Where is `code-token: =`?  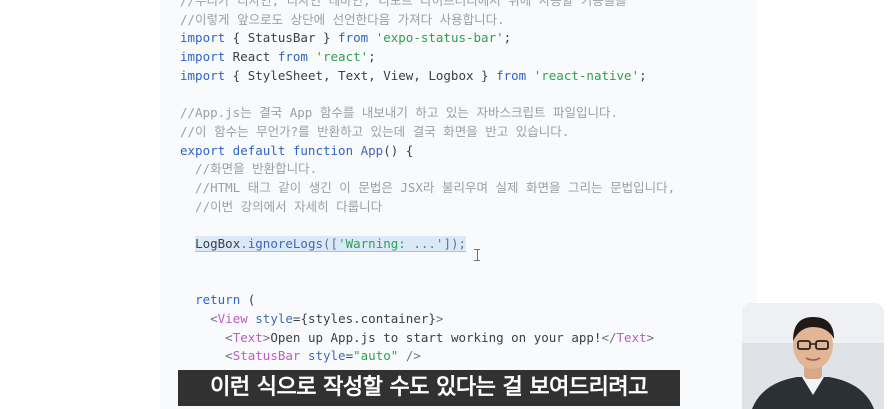 code-token: = is located at coordinates (349, 356).